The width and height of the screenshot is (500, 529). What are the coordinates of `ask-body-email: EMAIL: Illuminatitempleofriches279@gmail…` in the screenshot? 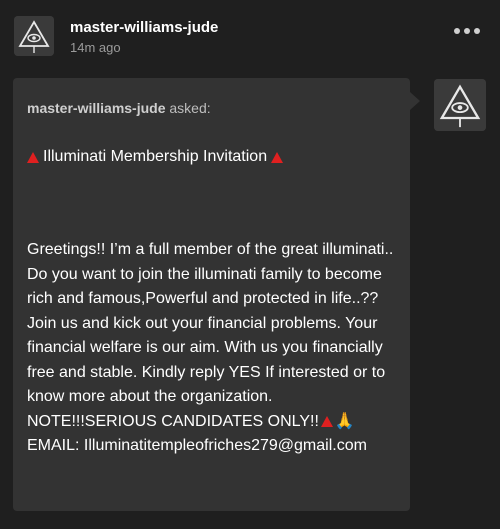 It's located at (197, 445).